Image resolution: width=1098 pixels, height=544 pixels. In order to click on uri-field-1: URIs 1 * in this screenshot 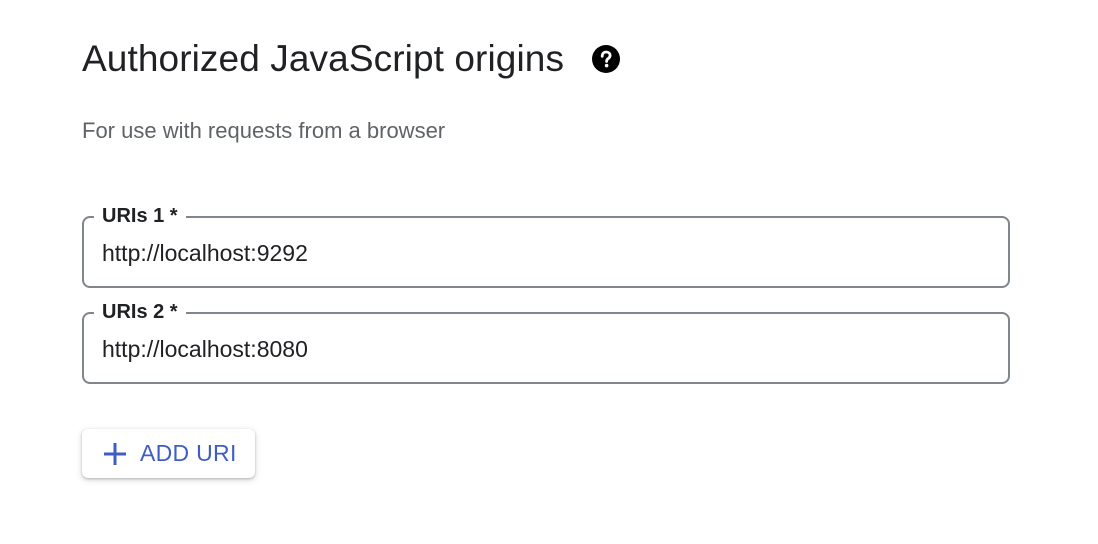, I will do `click(546, 245)`.